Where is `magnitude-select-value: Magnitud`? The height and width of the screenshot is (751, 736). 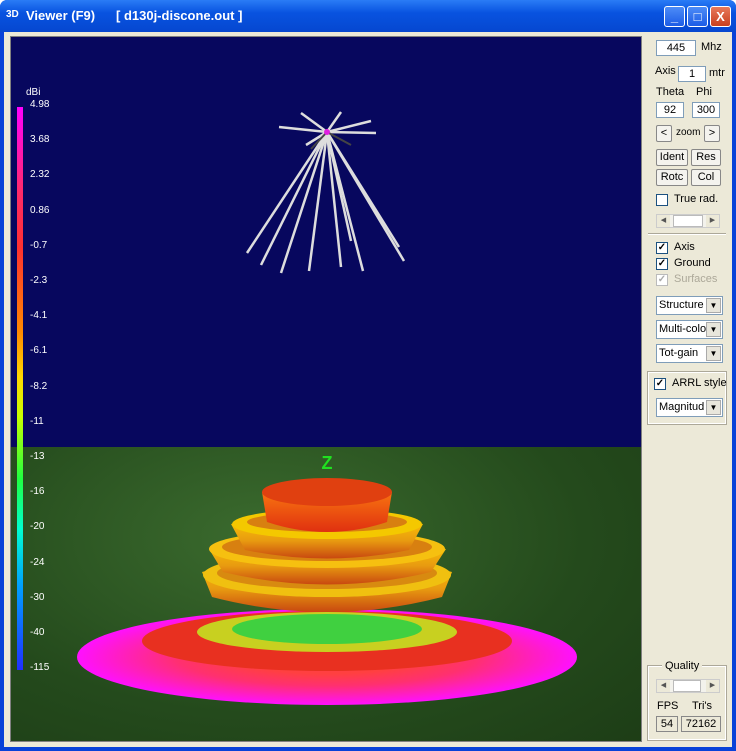 magnitude-select-value: Magnitud is located at coordinates (682, 407).